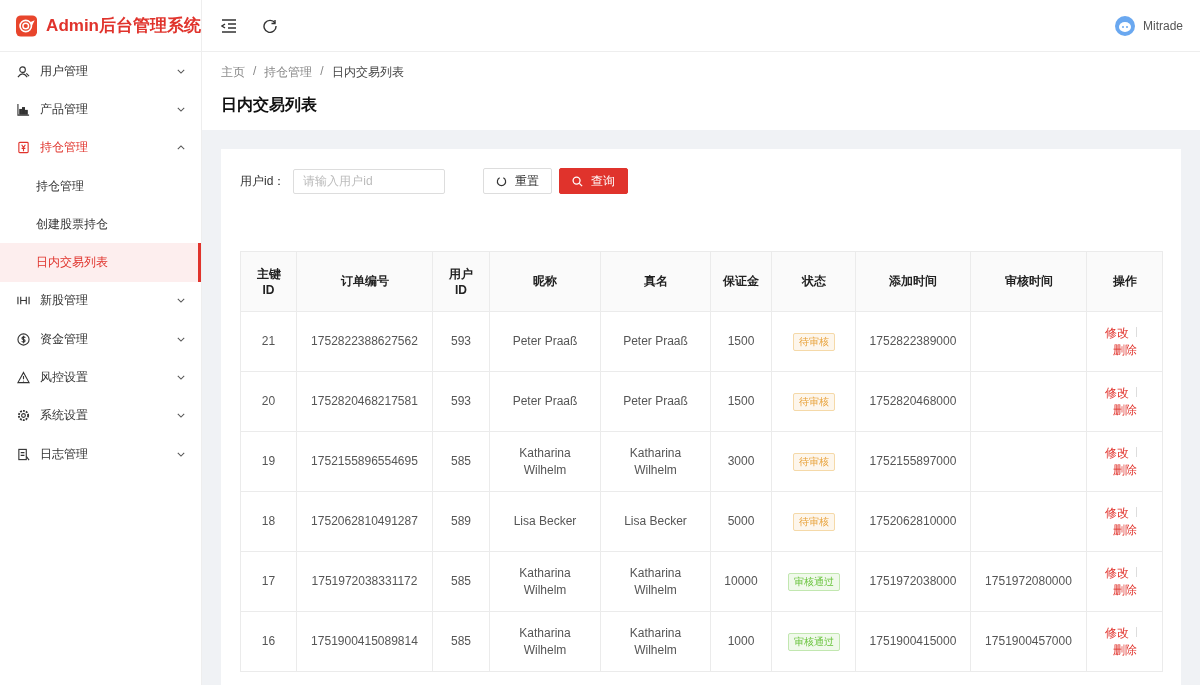 This screenshot has height=685, width=1200. Describe the element at coordinates (100, 301) in the screenshot. I see `sidebar-item: 新股管理` at that location.